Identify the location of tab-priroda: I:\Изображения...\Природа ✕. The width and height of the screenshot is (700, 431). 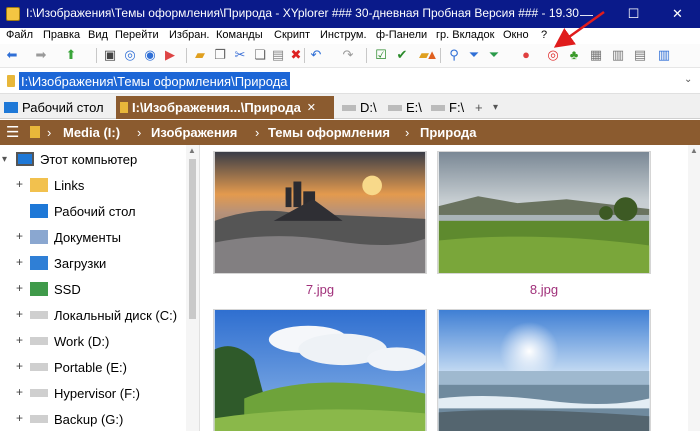
(225, 107).